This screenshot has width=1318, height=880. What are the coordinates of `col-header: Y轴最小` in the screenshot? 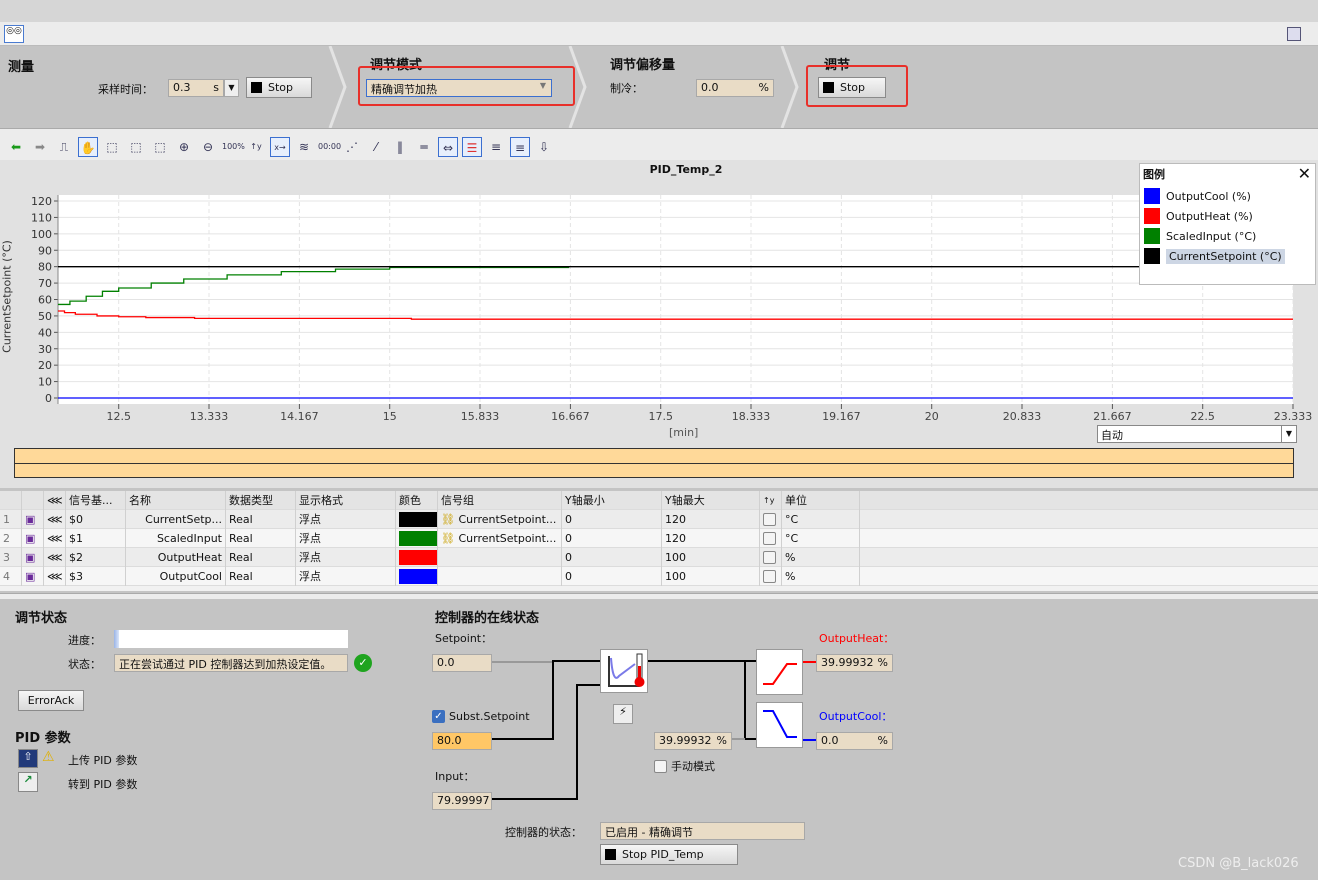 It's located at (612, 500).